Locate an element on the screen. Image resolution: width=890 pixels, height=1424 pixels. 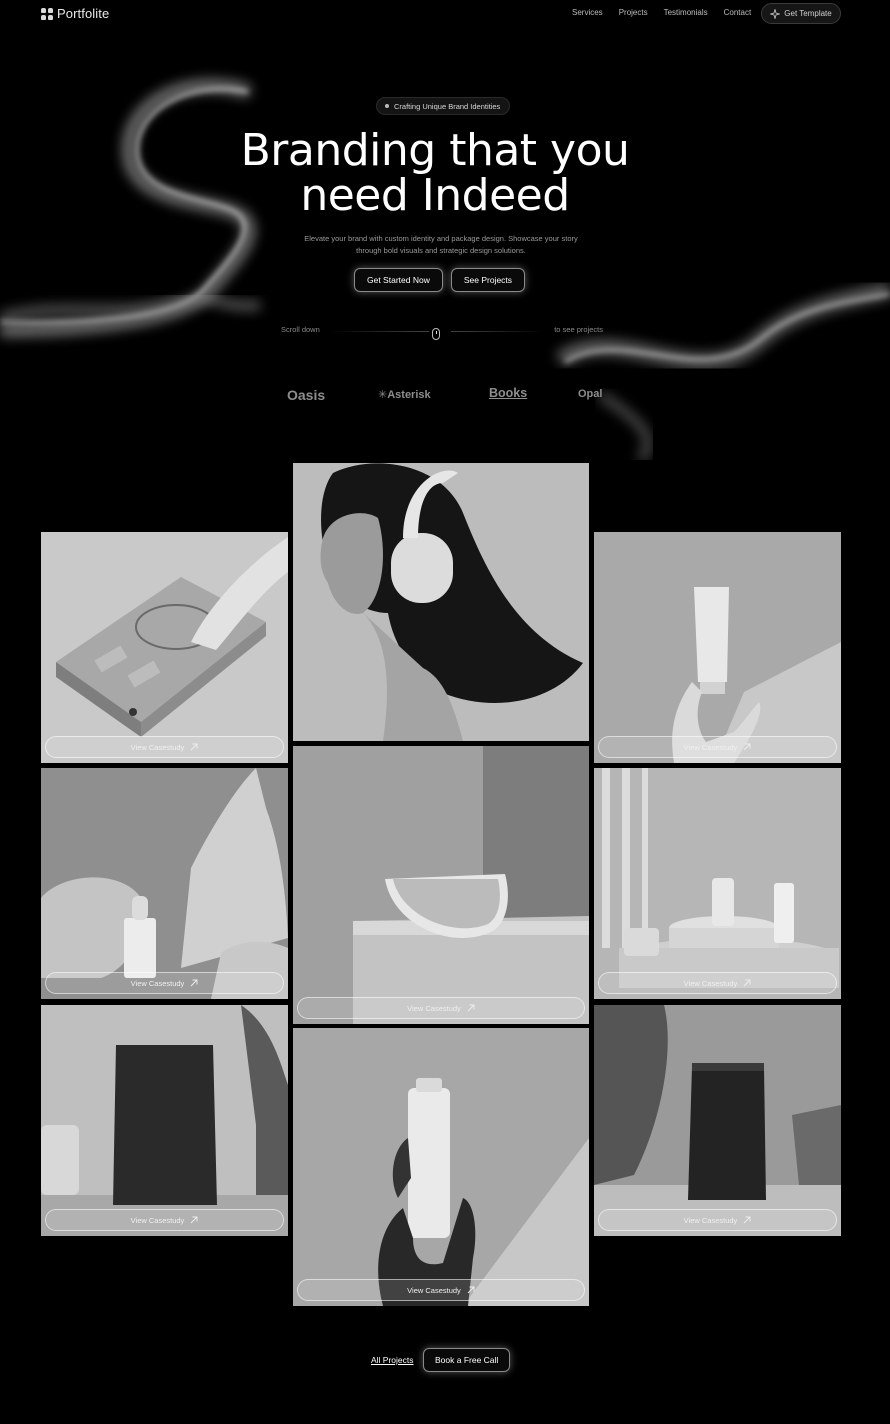
nav-link-testimonials: Testimonials is located at coordinates (686, 12).